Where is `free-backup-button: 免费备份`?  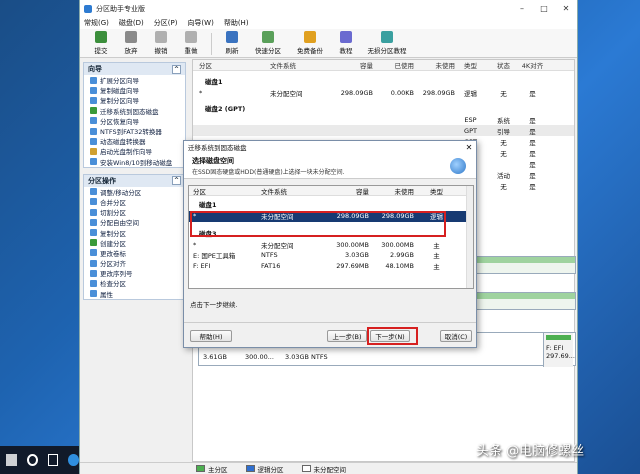
free-backup-button: 免费备份 is located at coordinates (310, 43).